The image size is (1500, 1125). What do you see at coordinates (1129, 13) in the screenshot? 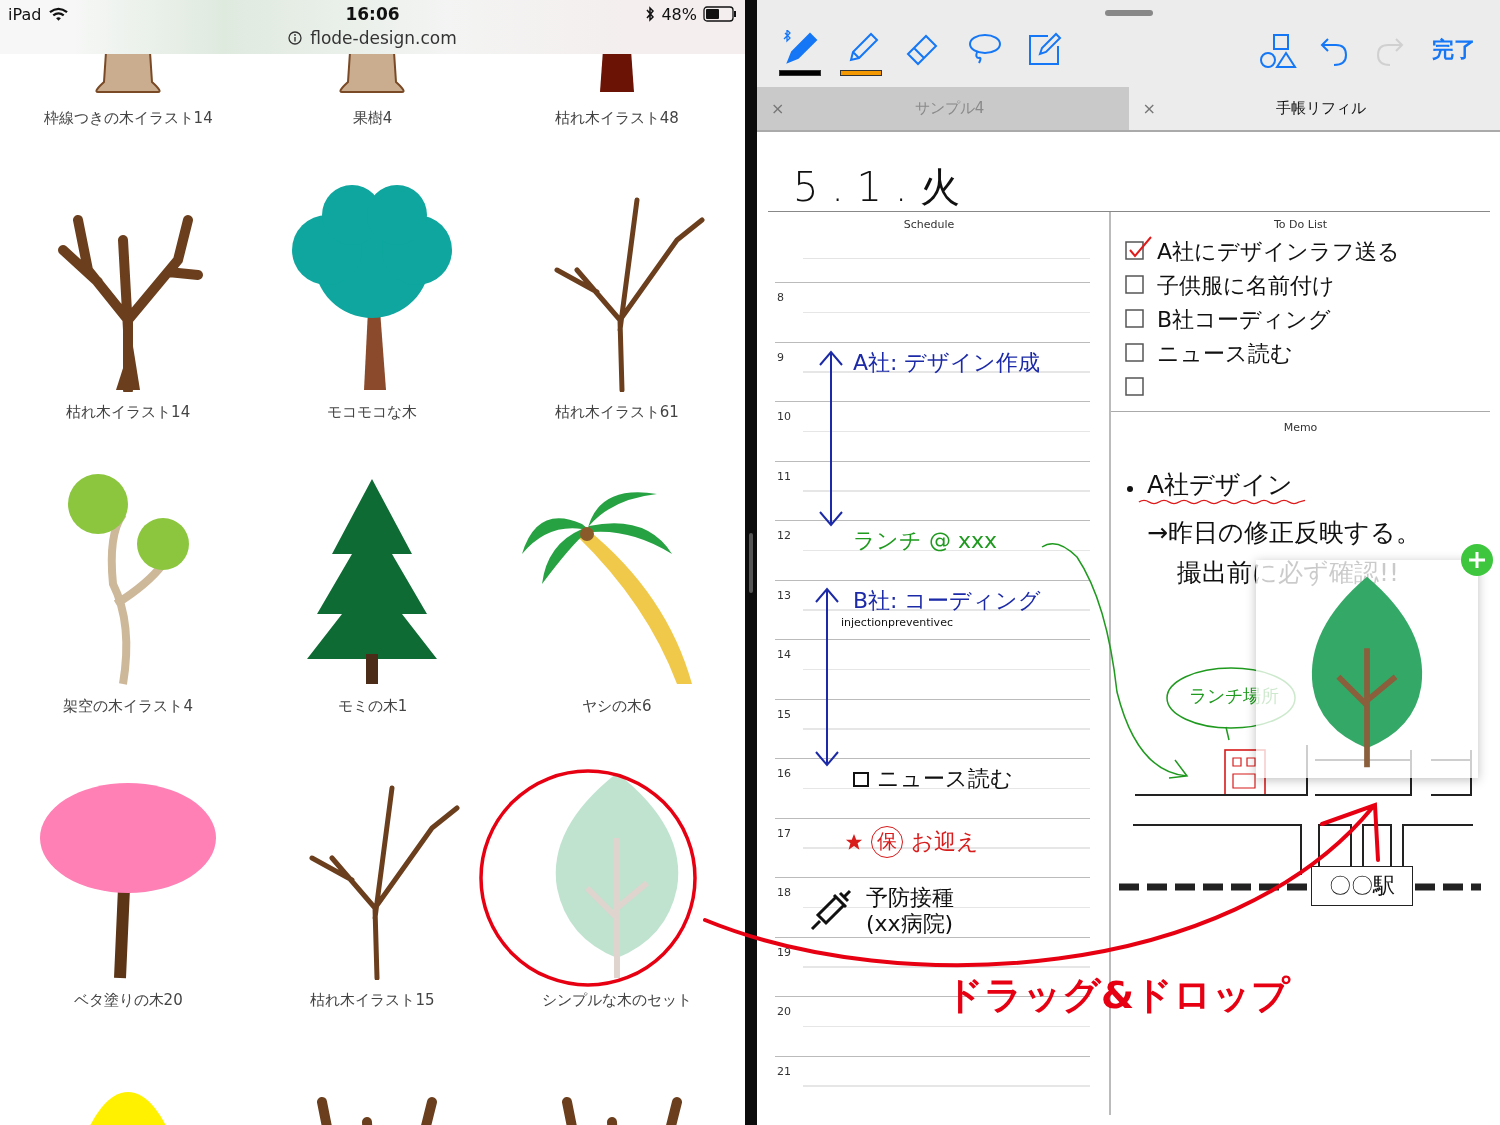
I see `drag-handle` at bounding box center [1129, 13].